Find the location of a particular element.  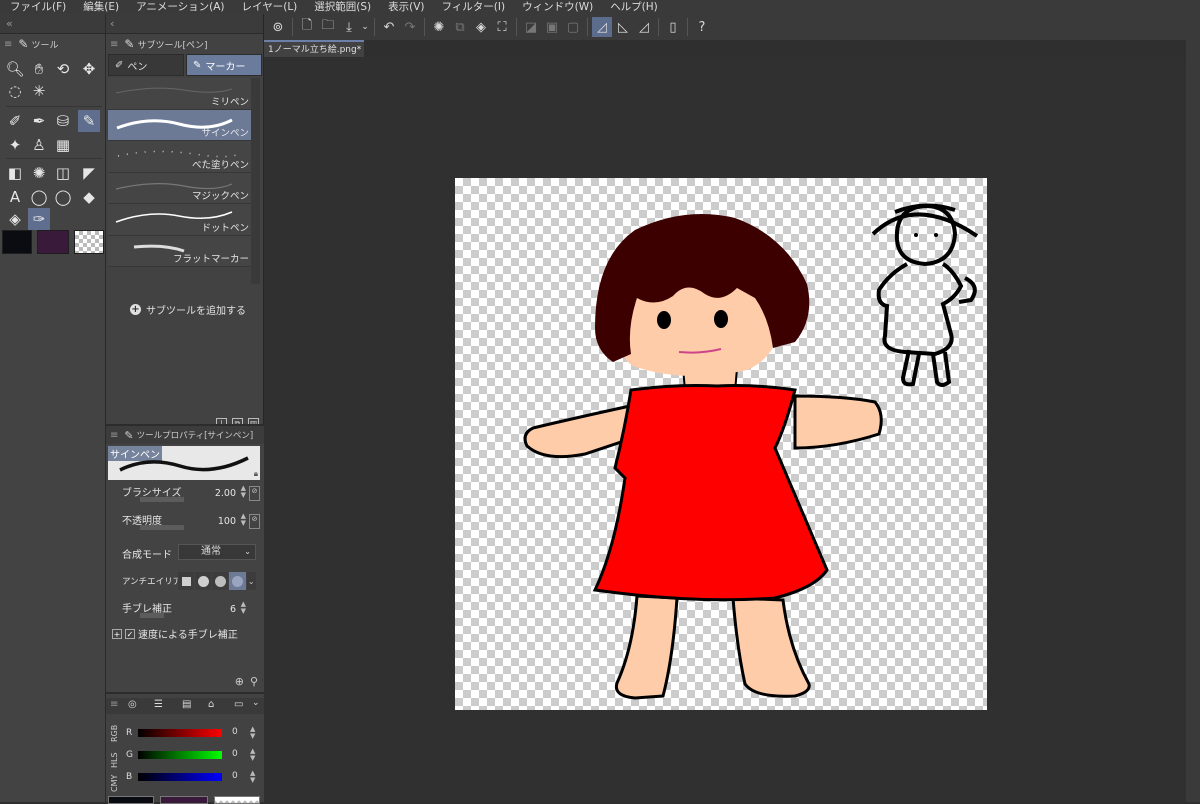

eyedropper-icon: ✒ is located at coordinates (39, 121).